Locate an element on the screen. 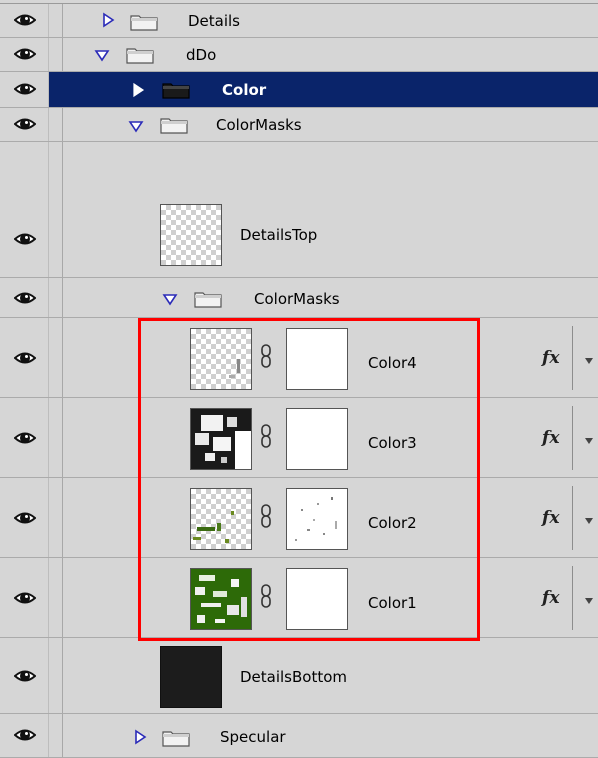 This screenshot has width=598, height=758. layer-row-colormasks-nested: ColorMasks is located at coordinates (299, 298).